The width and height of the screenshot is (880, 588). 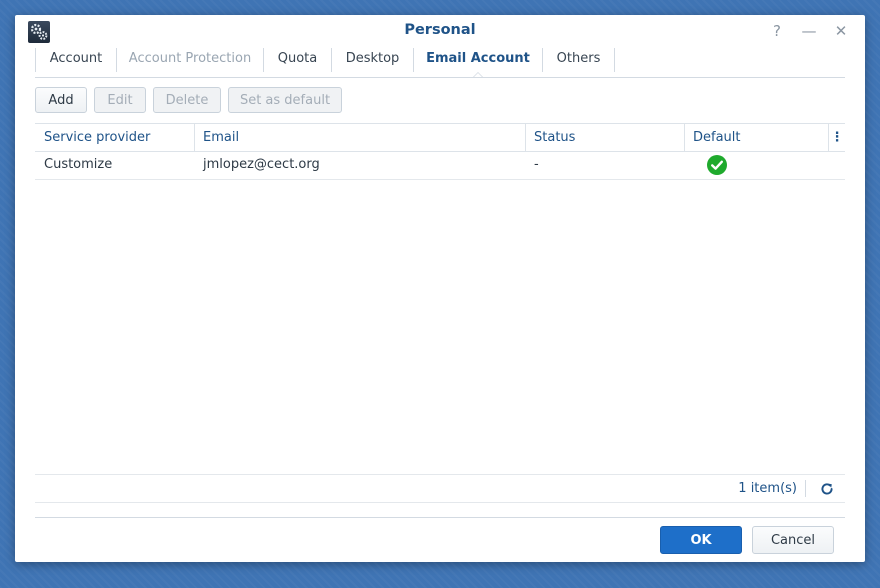 I want to click on minimize-icon: —, so click(x=809, y=31).